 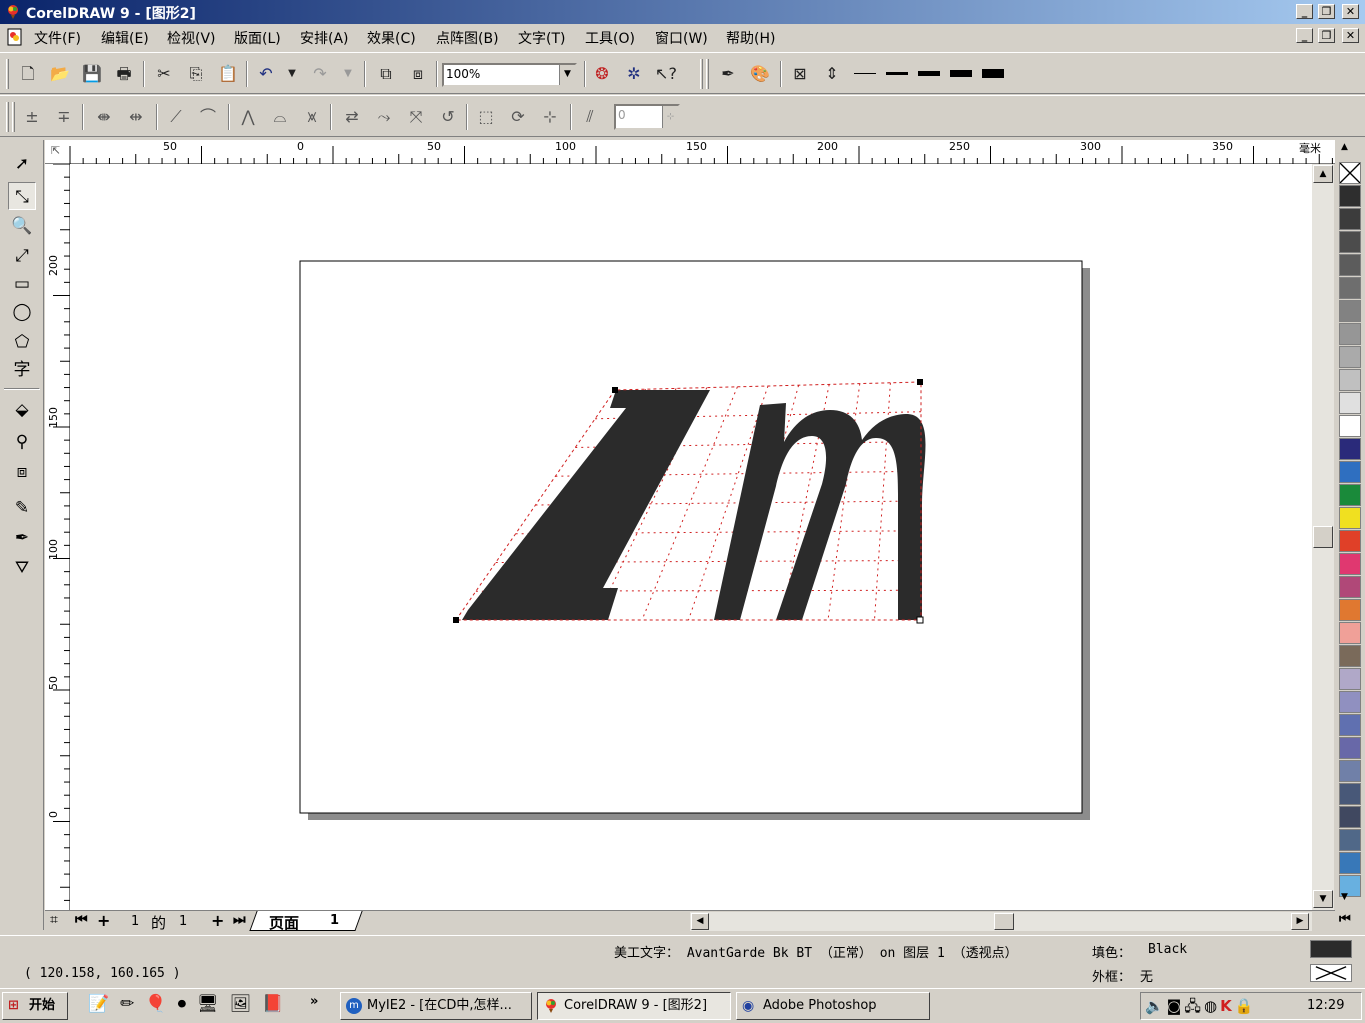 What do you see at coordinates (1300, 921) in the screenshot?
I see `scroll-right-icon: ▶` at bounding box center [1300, 921].